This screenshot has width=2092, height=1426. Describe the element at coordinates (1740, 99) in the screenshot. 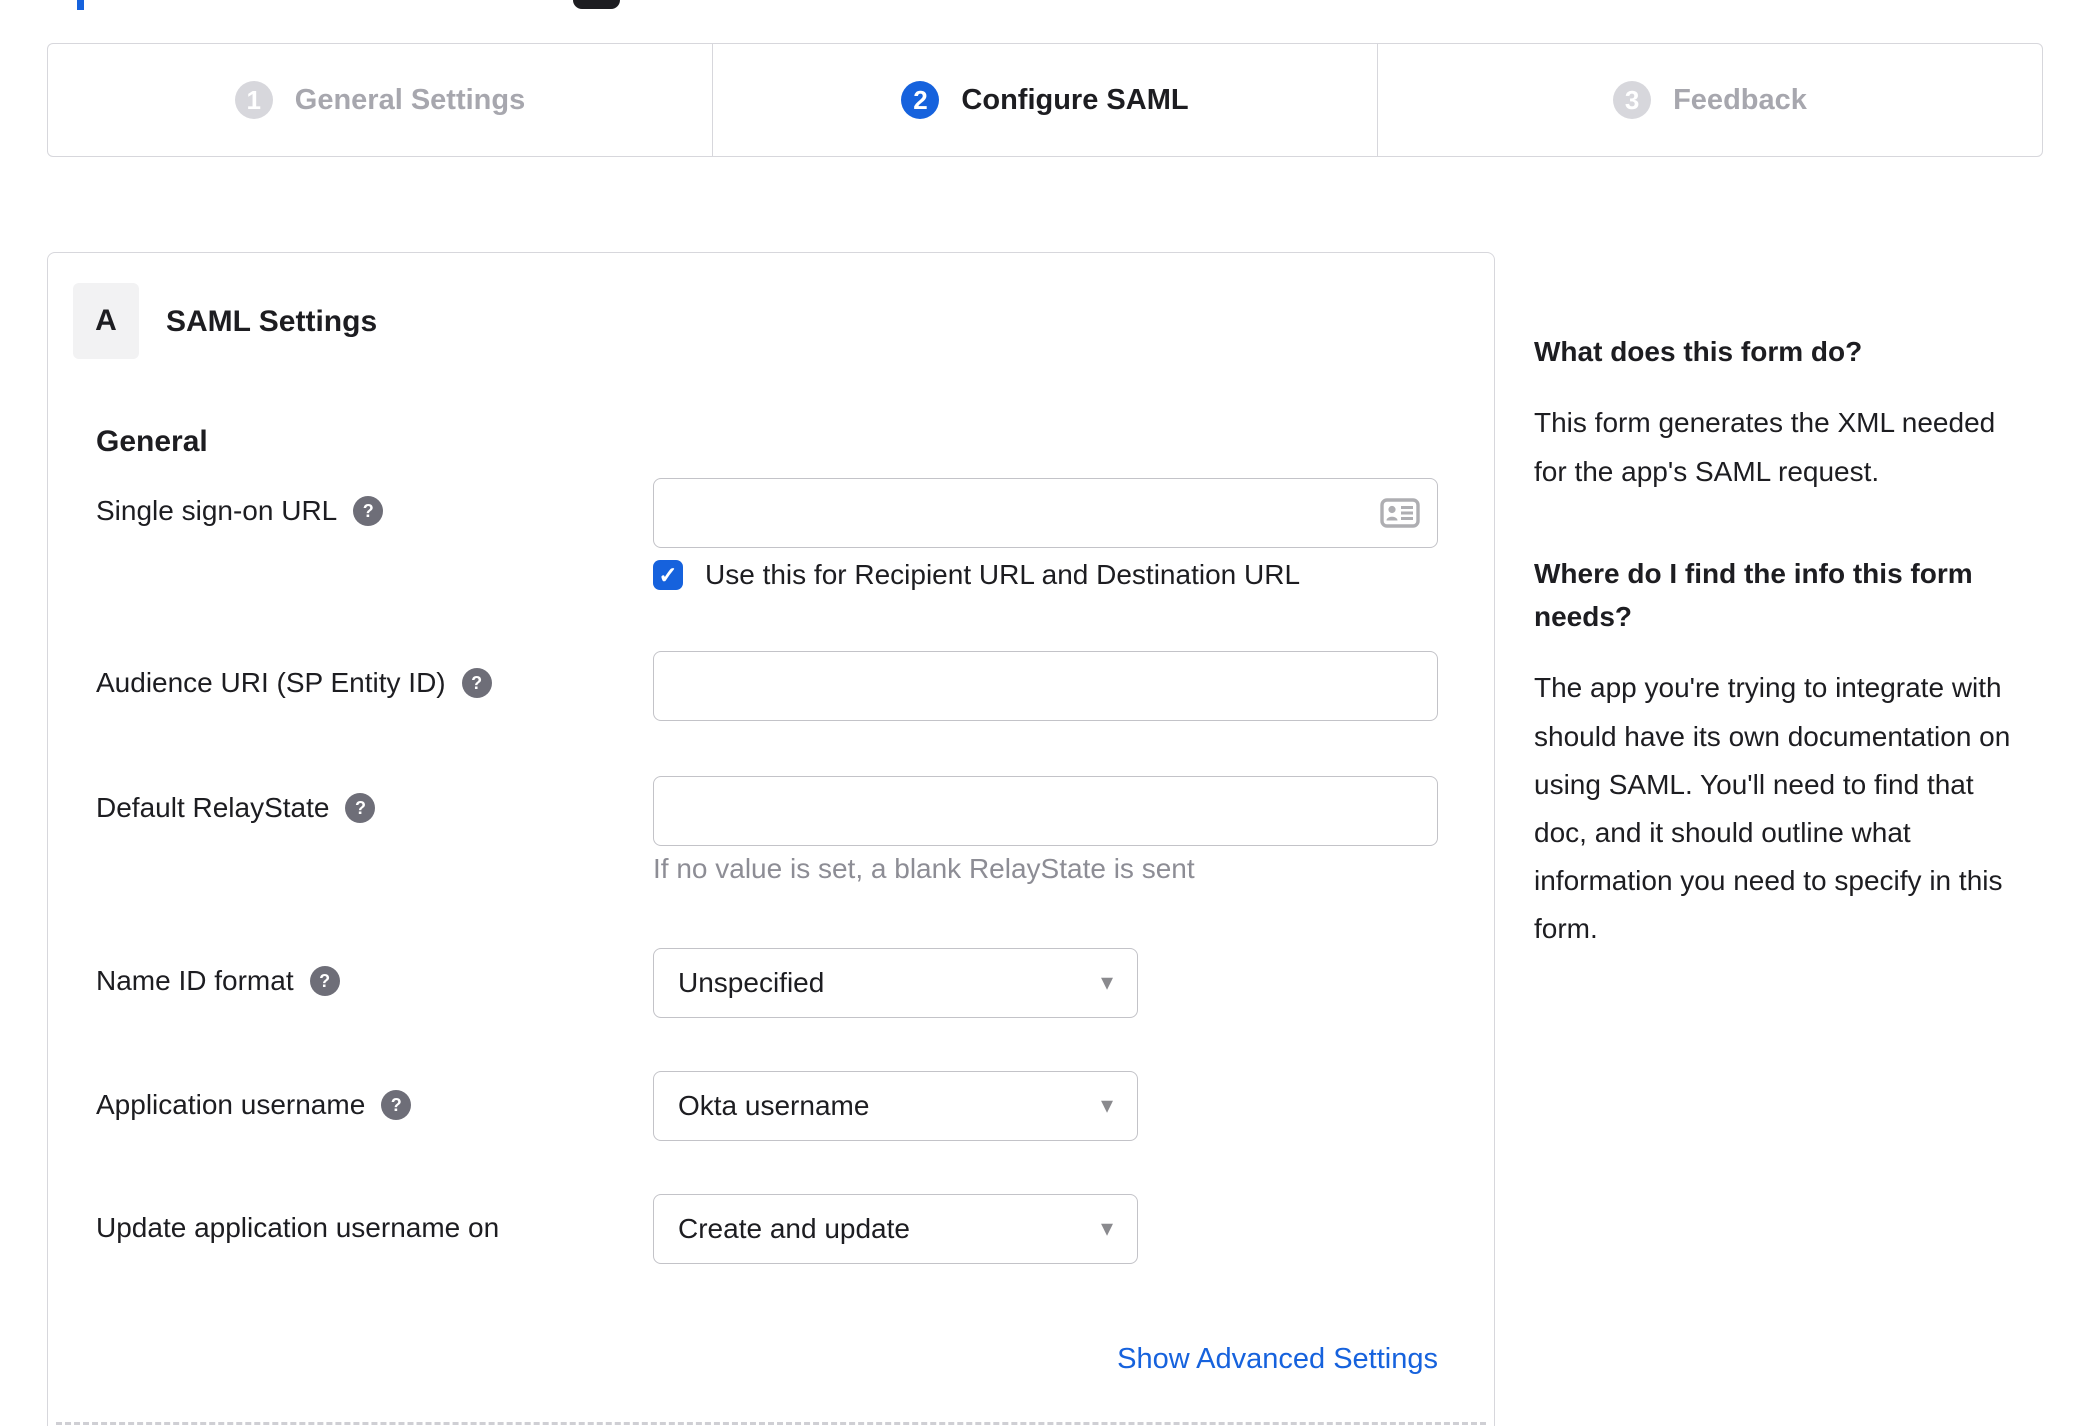

I see `step-label: Feedback` at that location.